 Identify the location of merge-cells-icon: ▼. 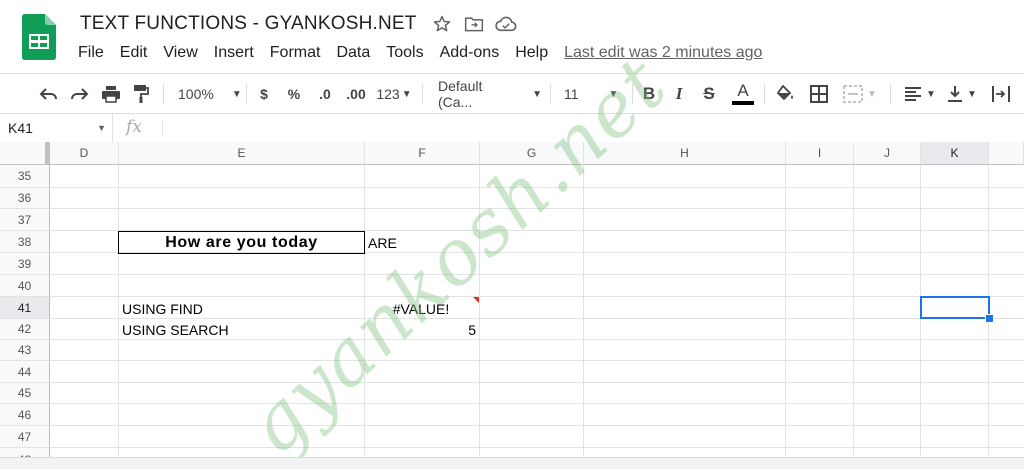
(860, 94).